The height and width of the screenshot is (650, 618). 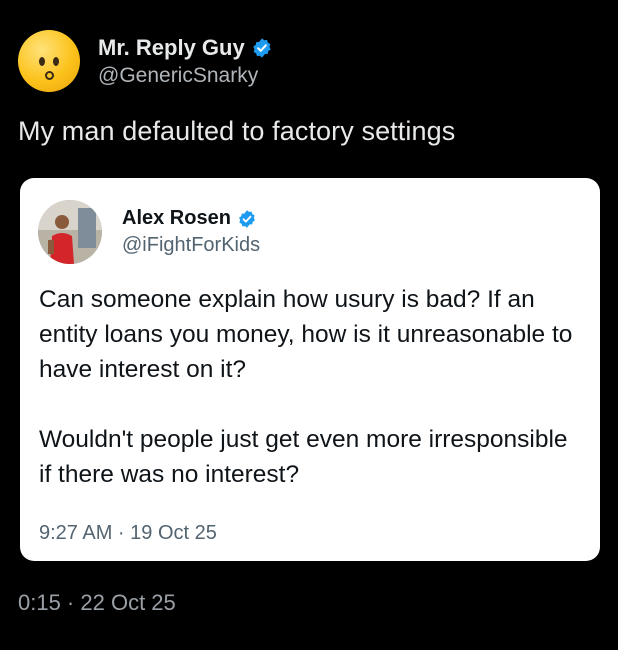 I want to click on emoji-mouth, so click(x=49, y=75).